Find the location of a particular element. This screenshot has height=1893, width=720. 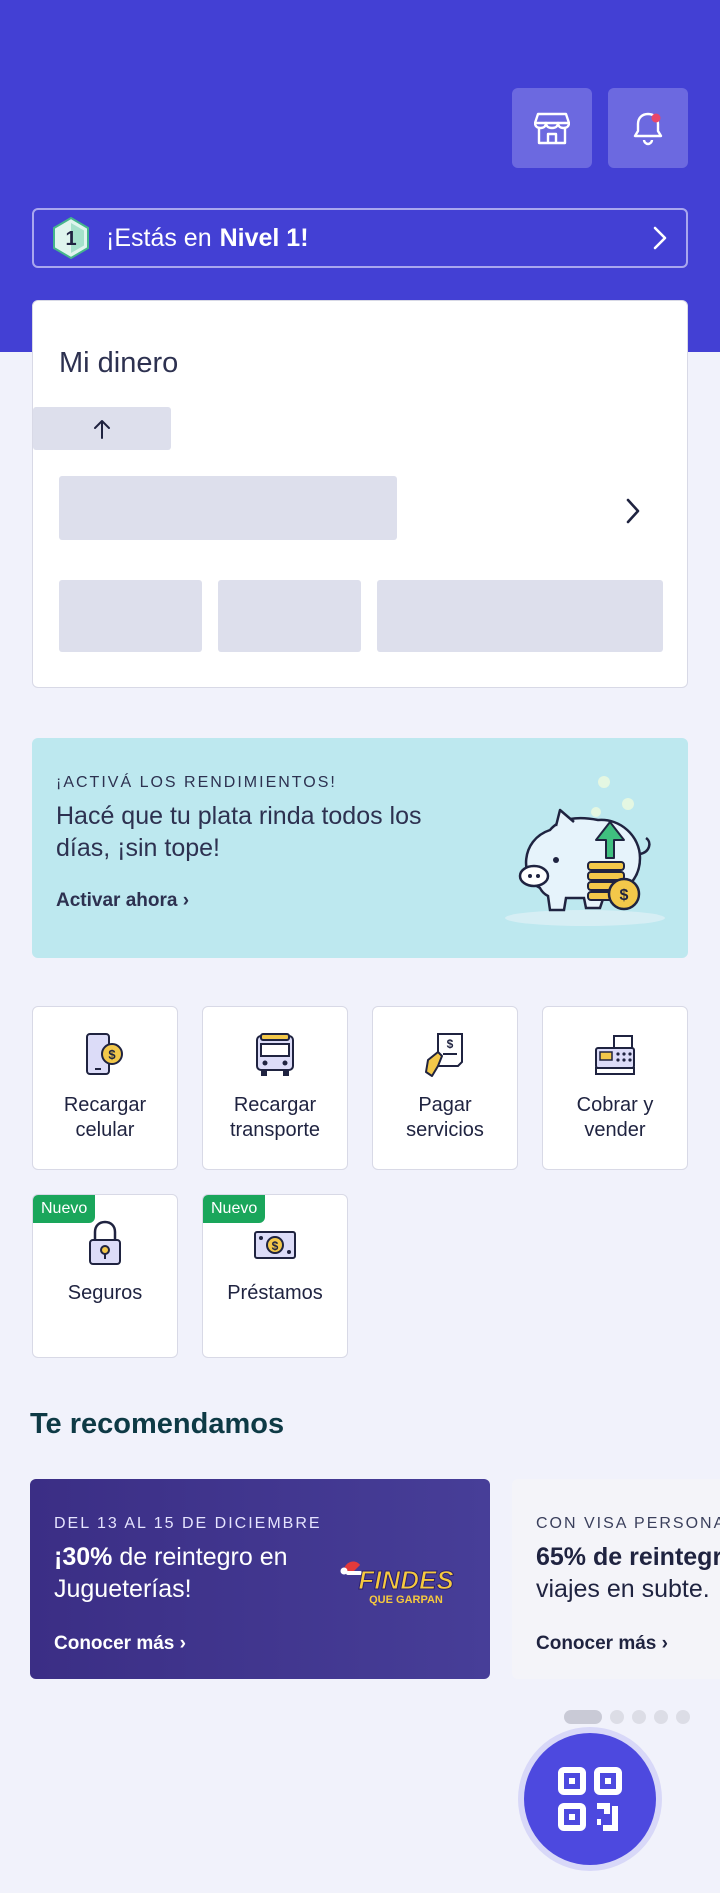

card-main-rest: de reintegro en is located at coordinates (200, 1557).